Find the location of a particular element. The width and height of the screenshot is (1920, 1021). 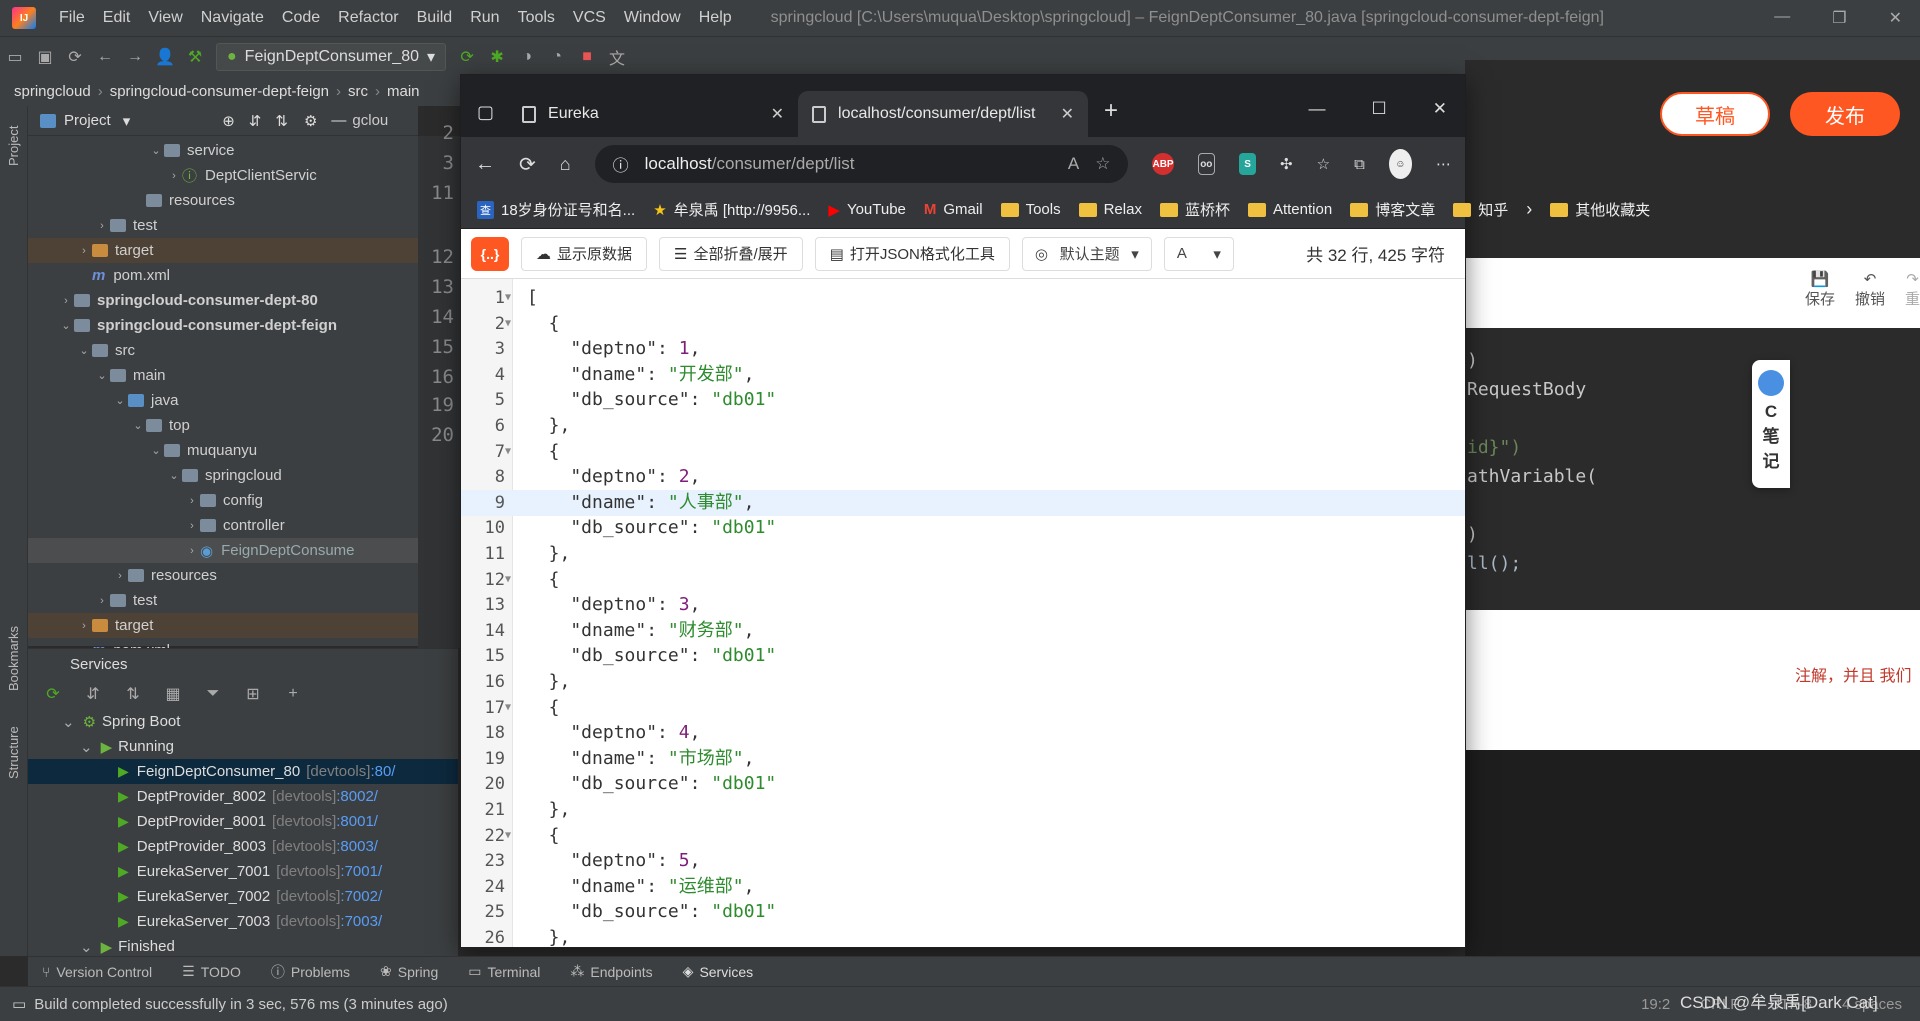

group-icon: ▦ is located at coordinates (173, 694).